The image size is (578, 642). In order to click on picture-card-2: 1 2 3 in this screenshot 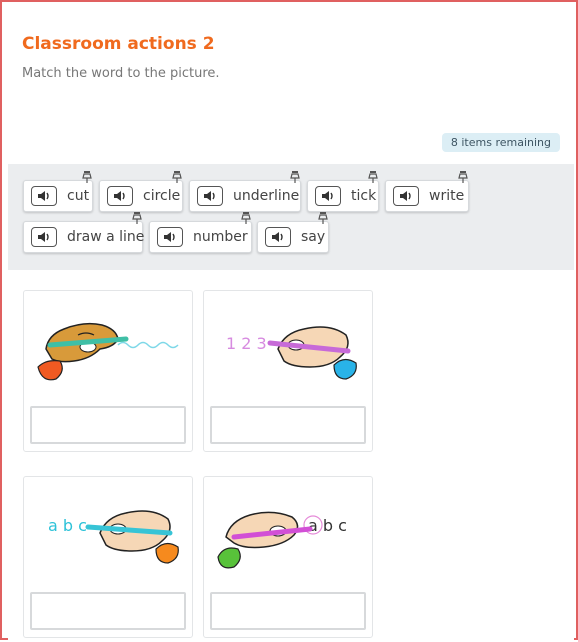, I will do `click(288, 371)`.